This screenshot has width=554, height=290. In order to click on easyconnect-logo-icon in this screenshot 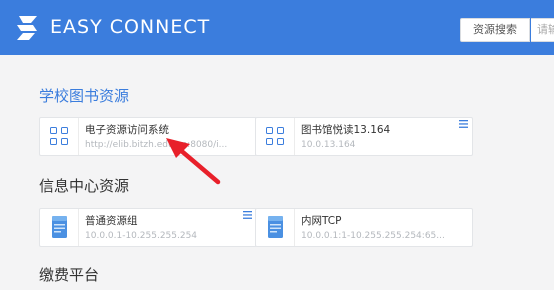, I will do `click(27, 28)`.